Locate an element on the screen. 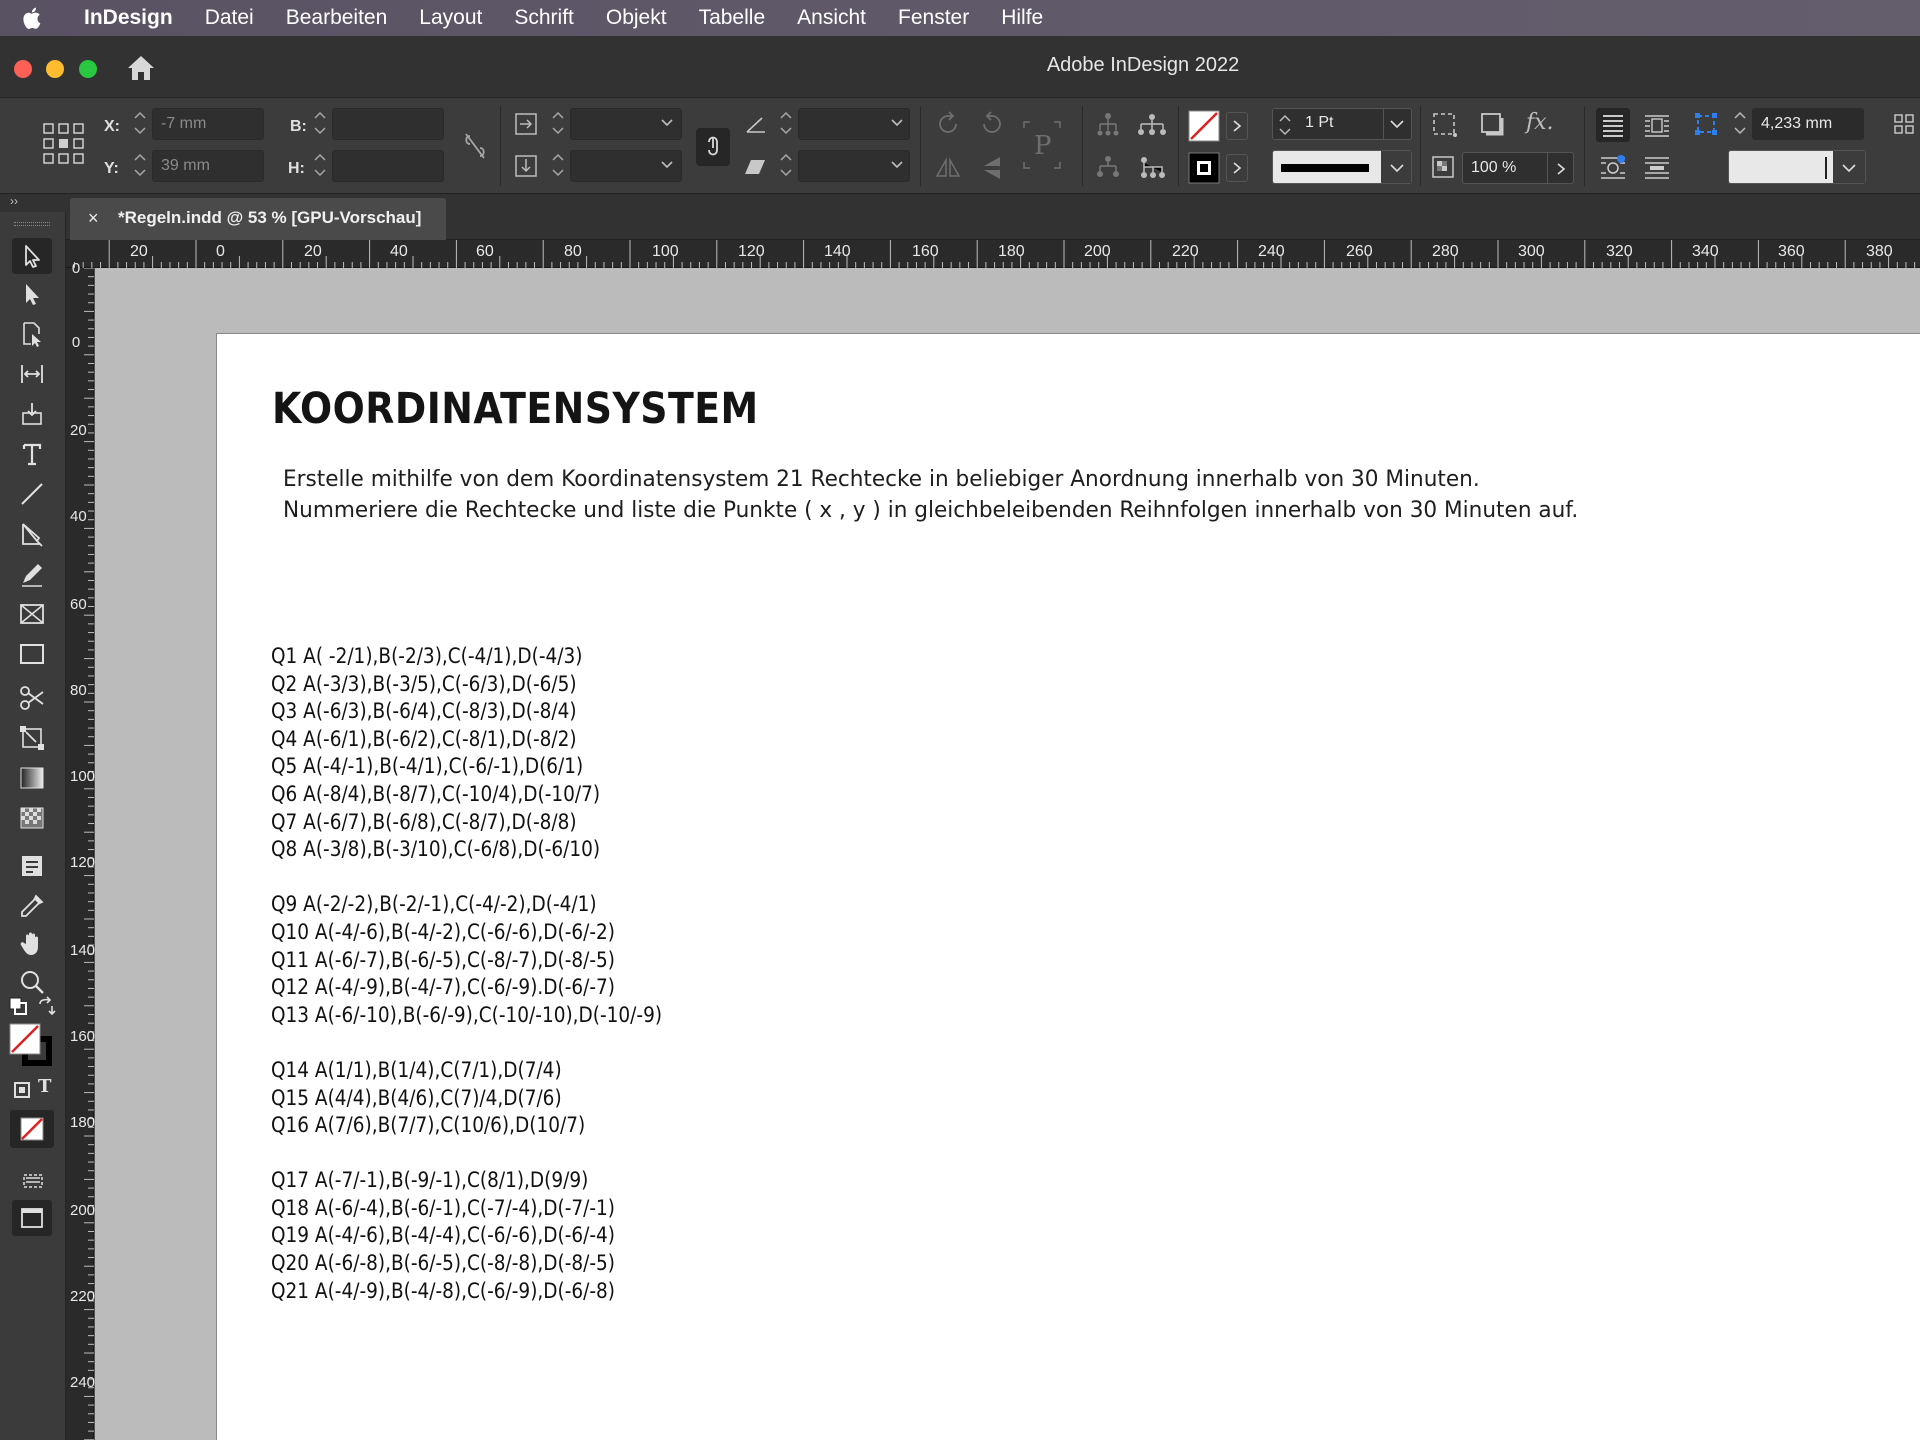 Image resolution: width=1920 pixels, height=1440 pixels. window-minimize-button is located at coordinates (55, 69).